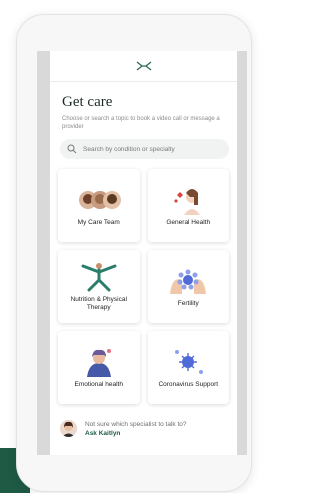 This screenshot has width=320, height=493. I want to click on emotional-health-icon, so click(98, 362).